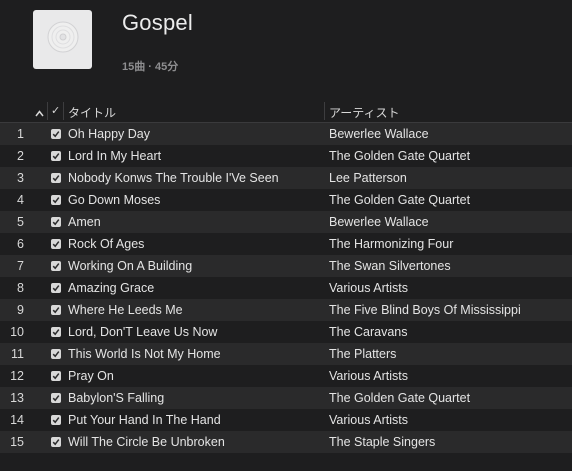 The height and width of the screenshot is (471, 572). Describe the element at coordinates (17, 398) in the screenshot. I see `track-number: 13` at that location.